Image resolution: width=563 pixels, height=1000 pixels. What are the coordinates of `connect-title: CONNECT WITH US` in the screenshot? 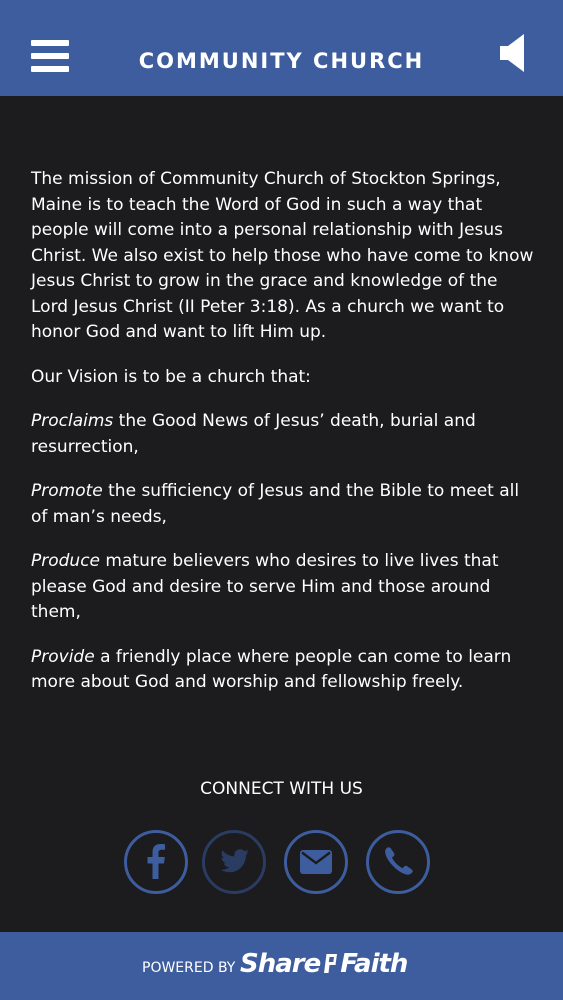 It's located at (281, 789).